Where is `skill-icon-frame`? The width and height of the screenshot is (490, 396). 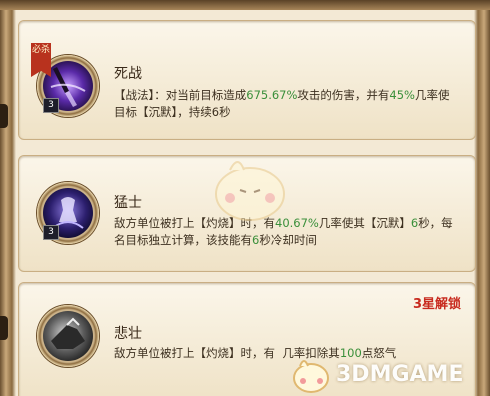 skill-icon-frame is located at coordinates (68, 336).